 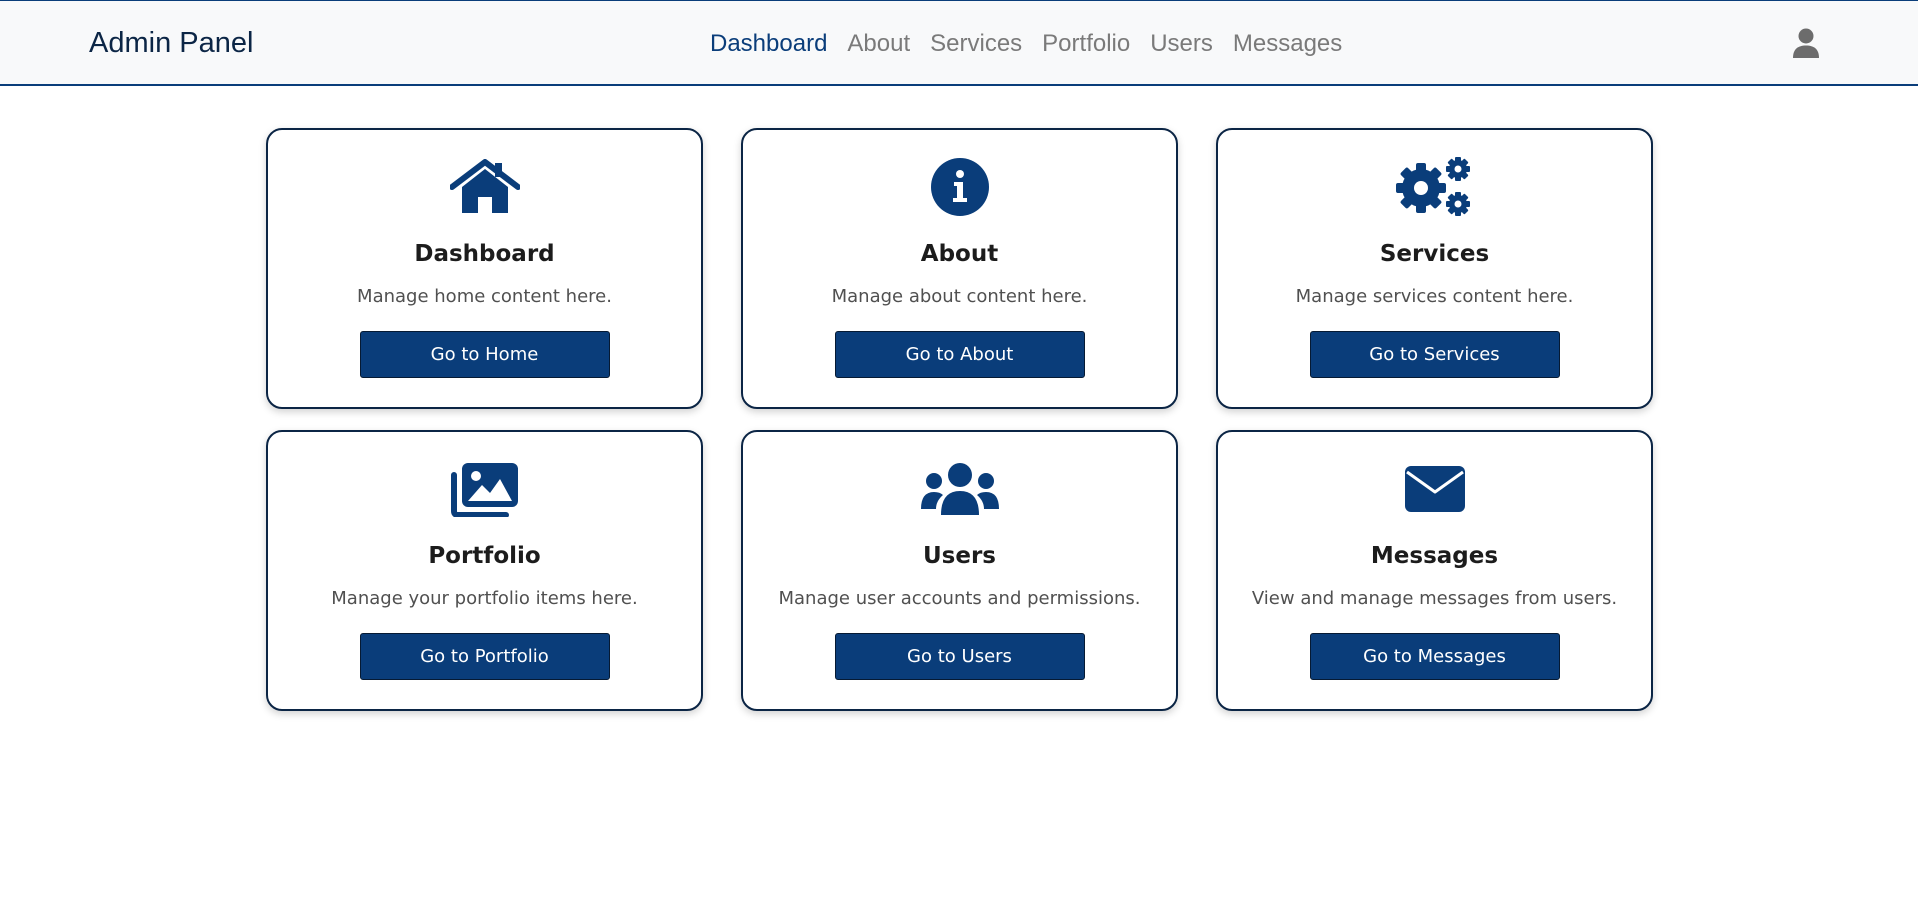 I want to click on card-description: Manage about content here., so click(x=959, y=296).